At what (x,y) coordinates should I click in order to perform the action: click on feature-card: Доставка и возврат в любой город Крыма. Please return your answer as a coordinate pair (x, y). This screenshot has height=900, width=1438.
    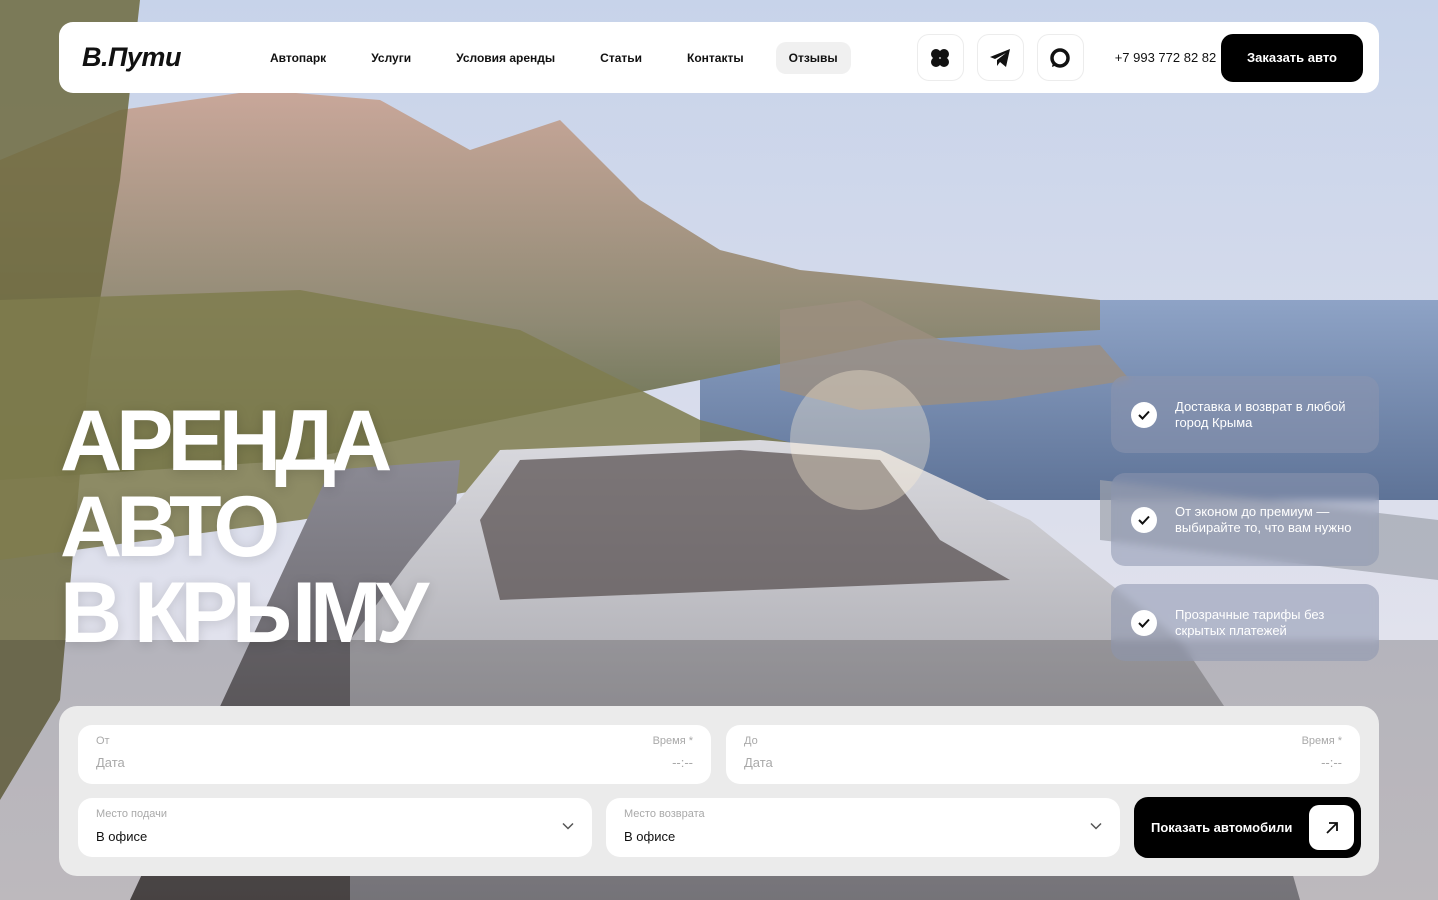
    Looking at the image, I should click on (1245, 414).